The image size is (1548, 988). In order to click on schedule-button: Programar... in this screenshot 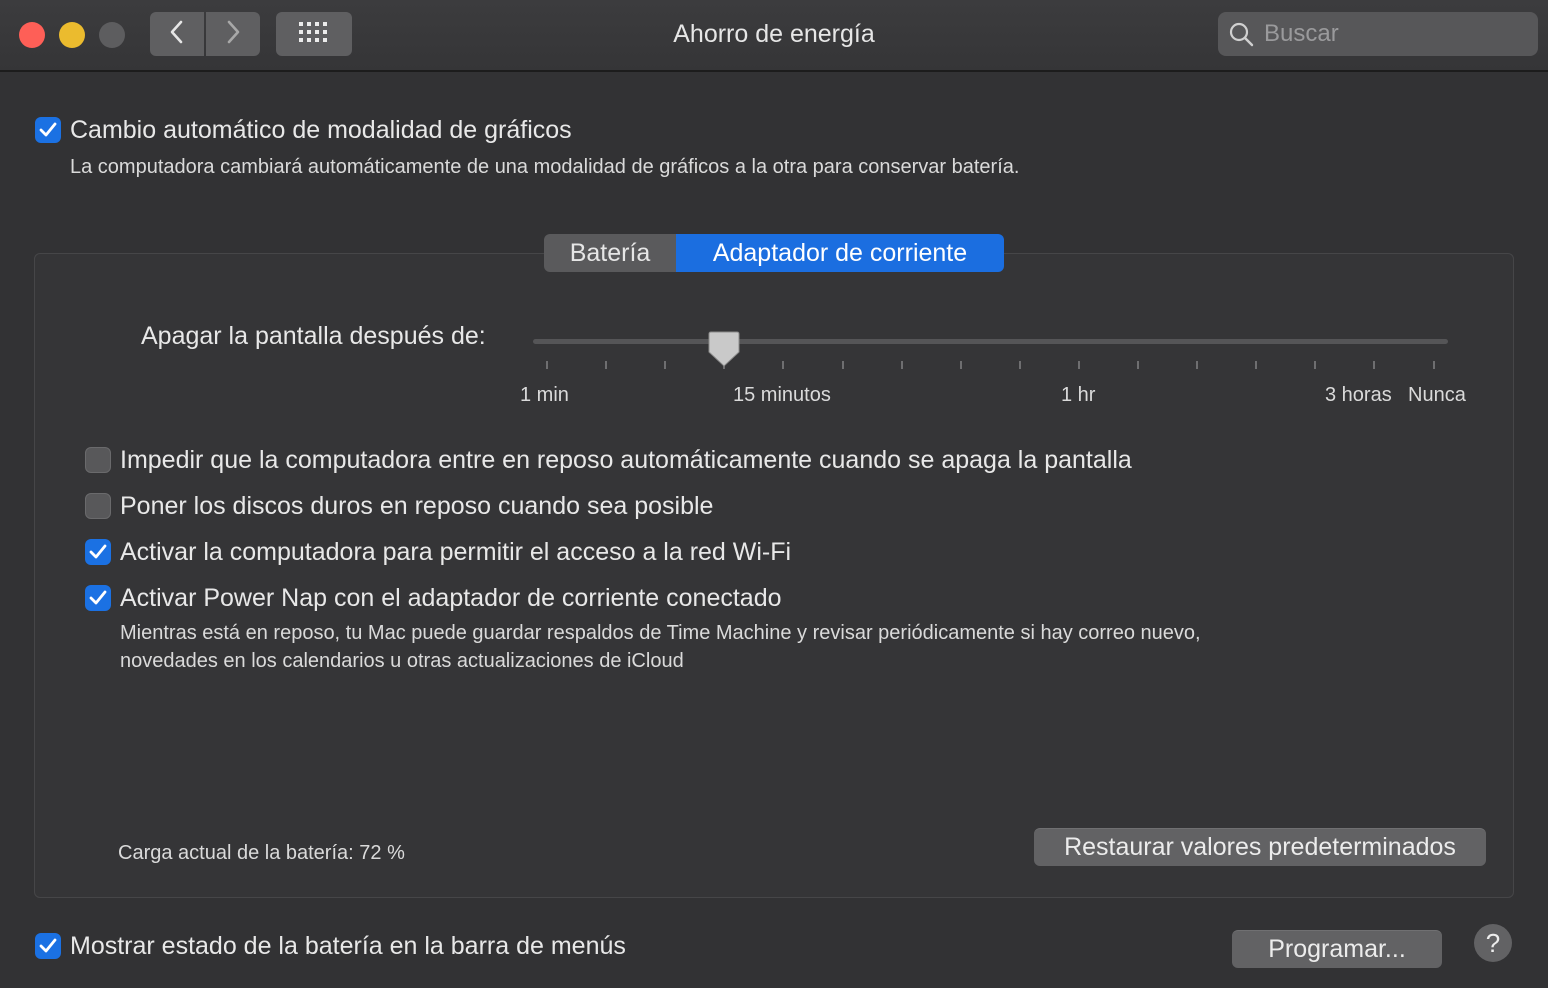, I will do `click(1337, 949)`.